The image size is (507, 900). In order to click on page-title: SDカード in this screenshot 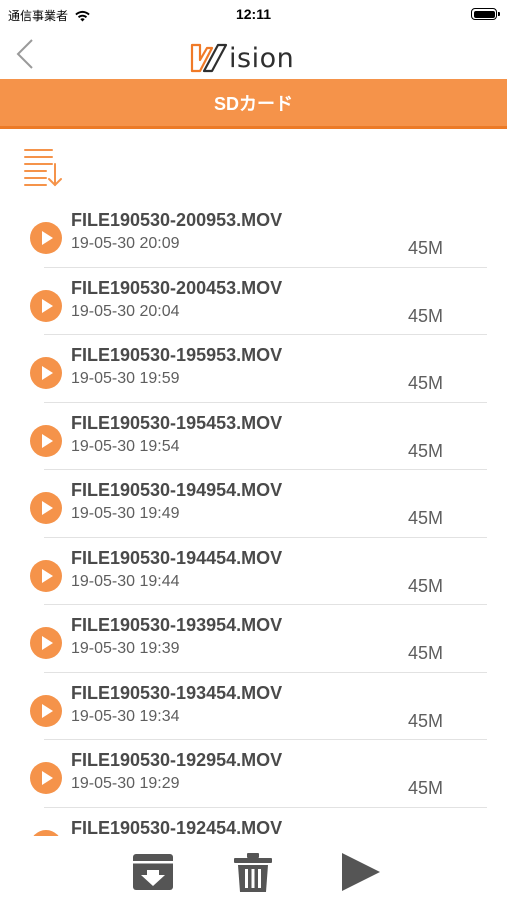, I will do `click(253, 103)`.